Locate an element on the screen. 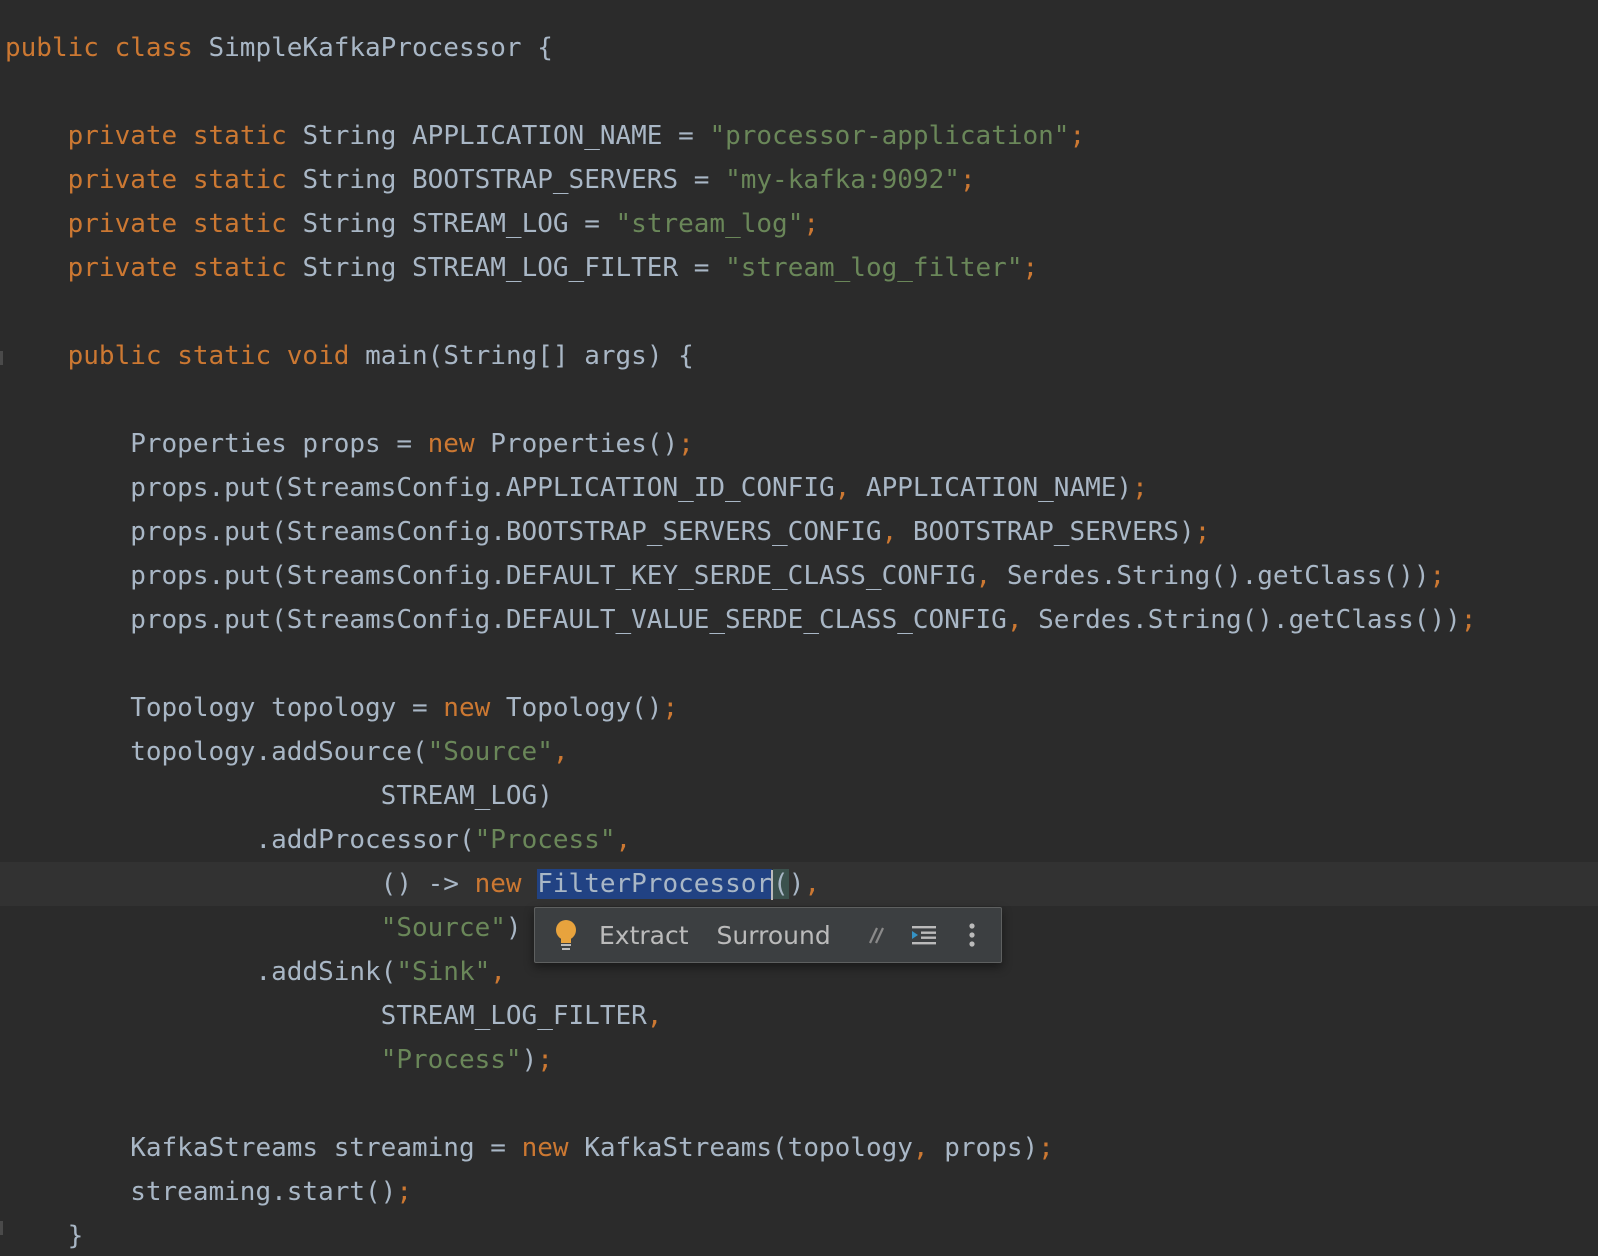 This screenshot has height=1256, width=1598. code-token: "Sink" is located at coordinates (443, 972).